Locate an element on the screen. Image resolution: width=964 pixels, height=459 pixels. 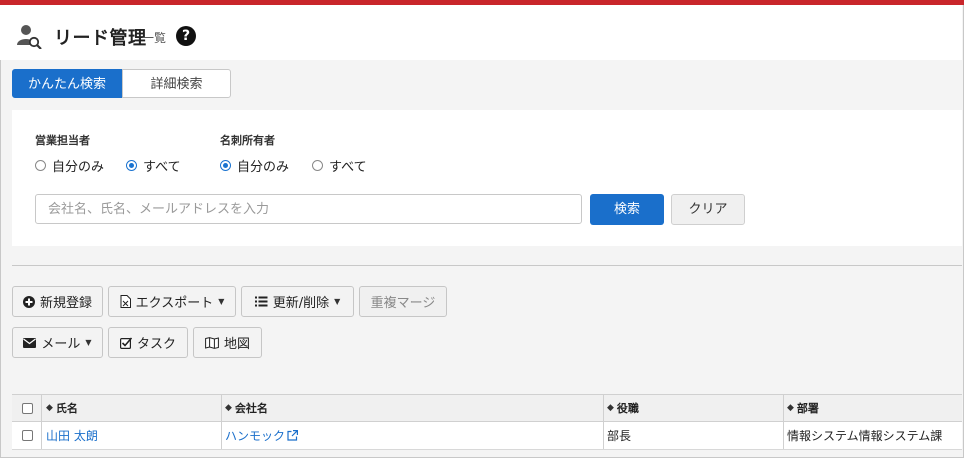
page-title: リード管理 is located at coordinates (100, 38).